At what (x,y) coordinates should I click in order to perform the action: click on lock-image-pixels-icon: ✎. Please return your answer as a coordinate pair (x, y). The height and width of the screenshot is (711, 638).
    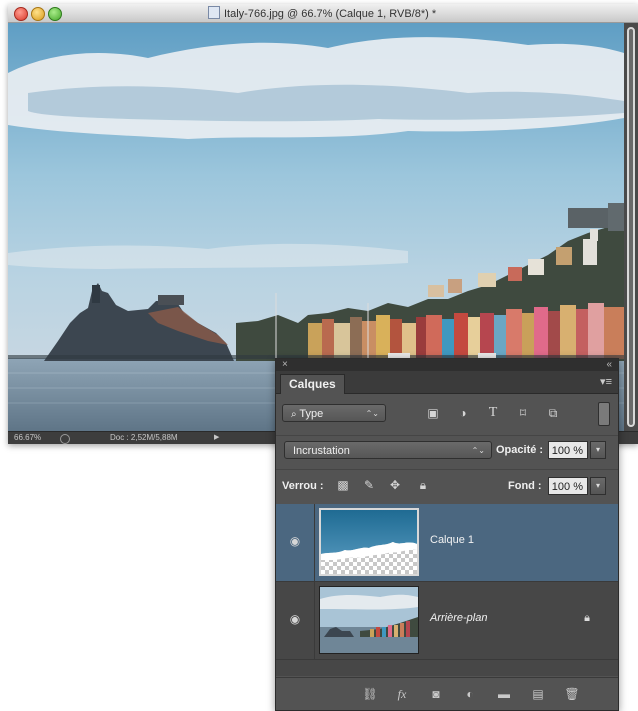
    Looking at the image, I should click on (369, 485).